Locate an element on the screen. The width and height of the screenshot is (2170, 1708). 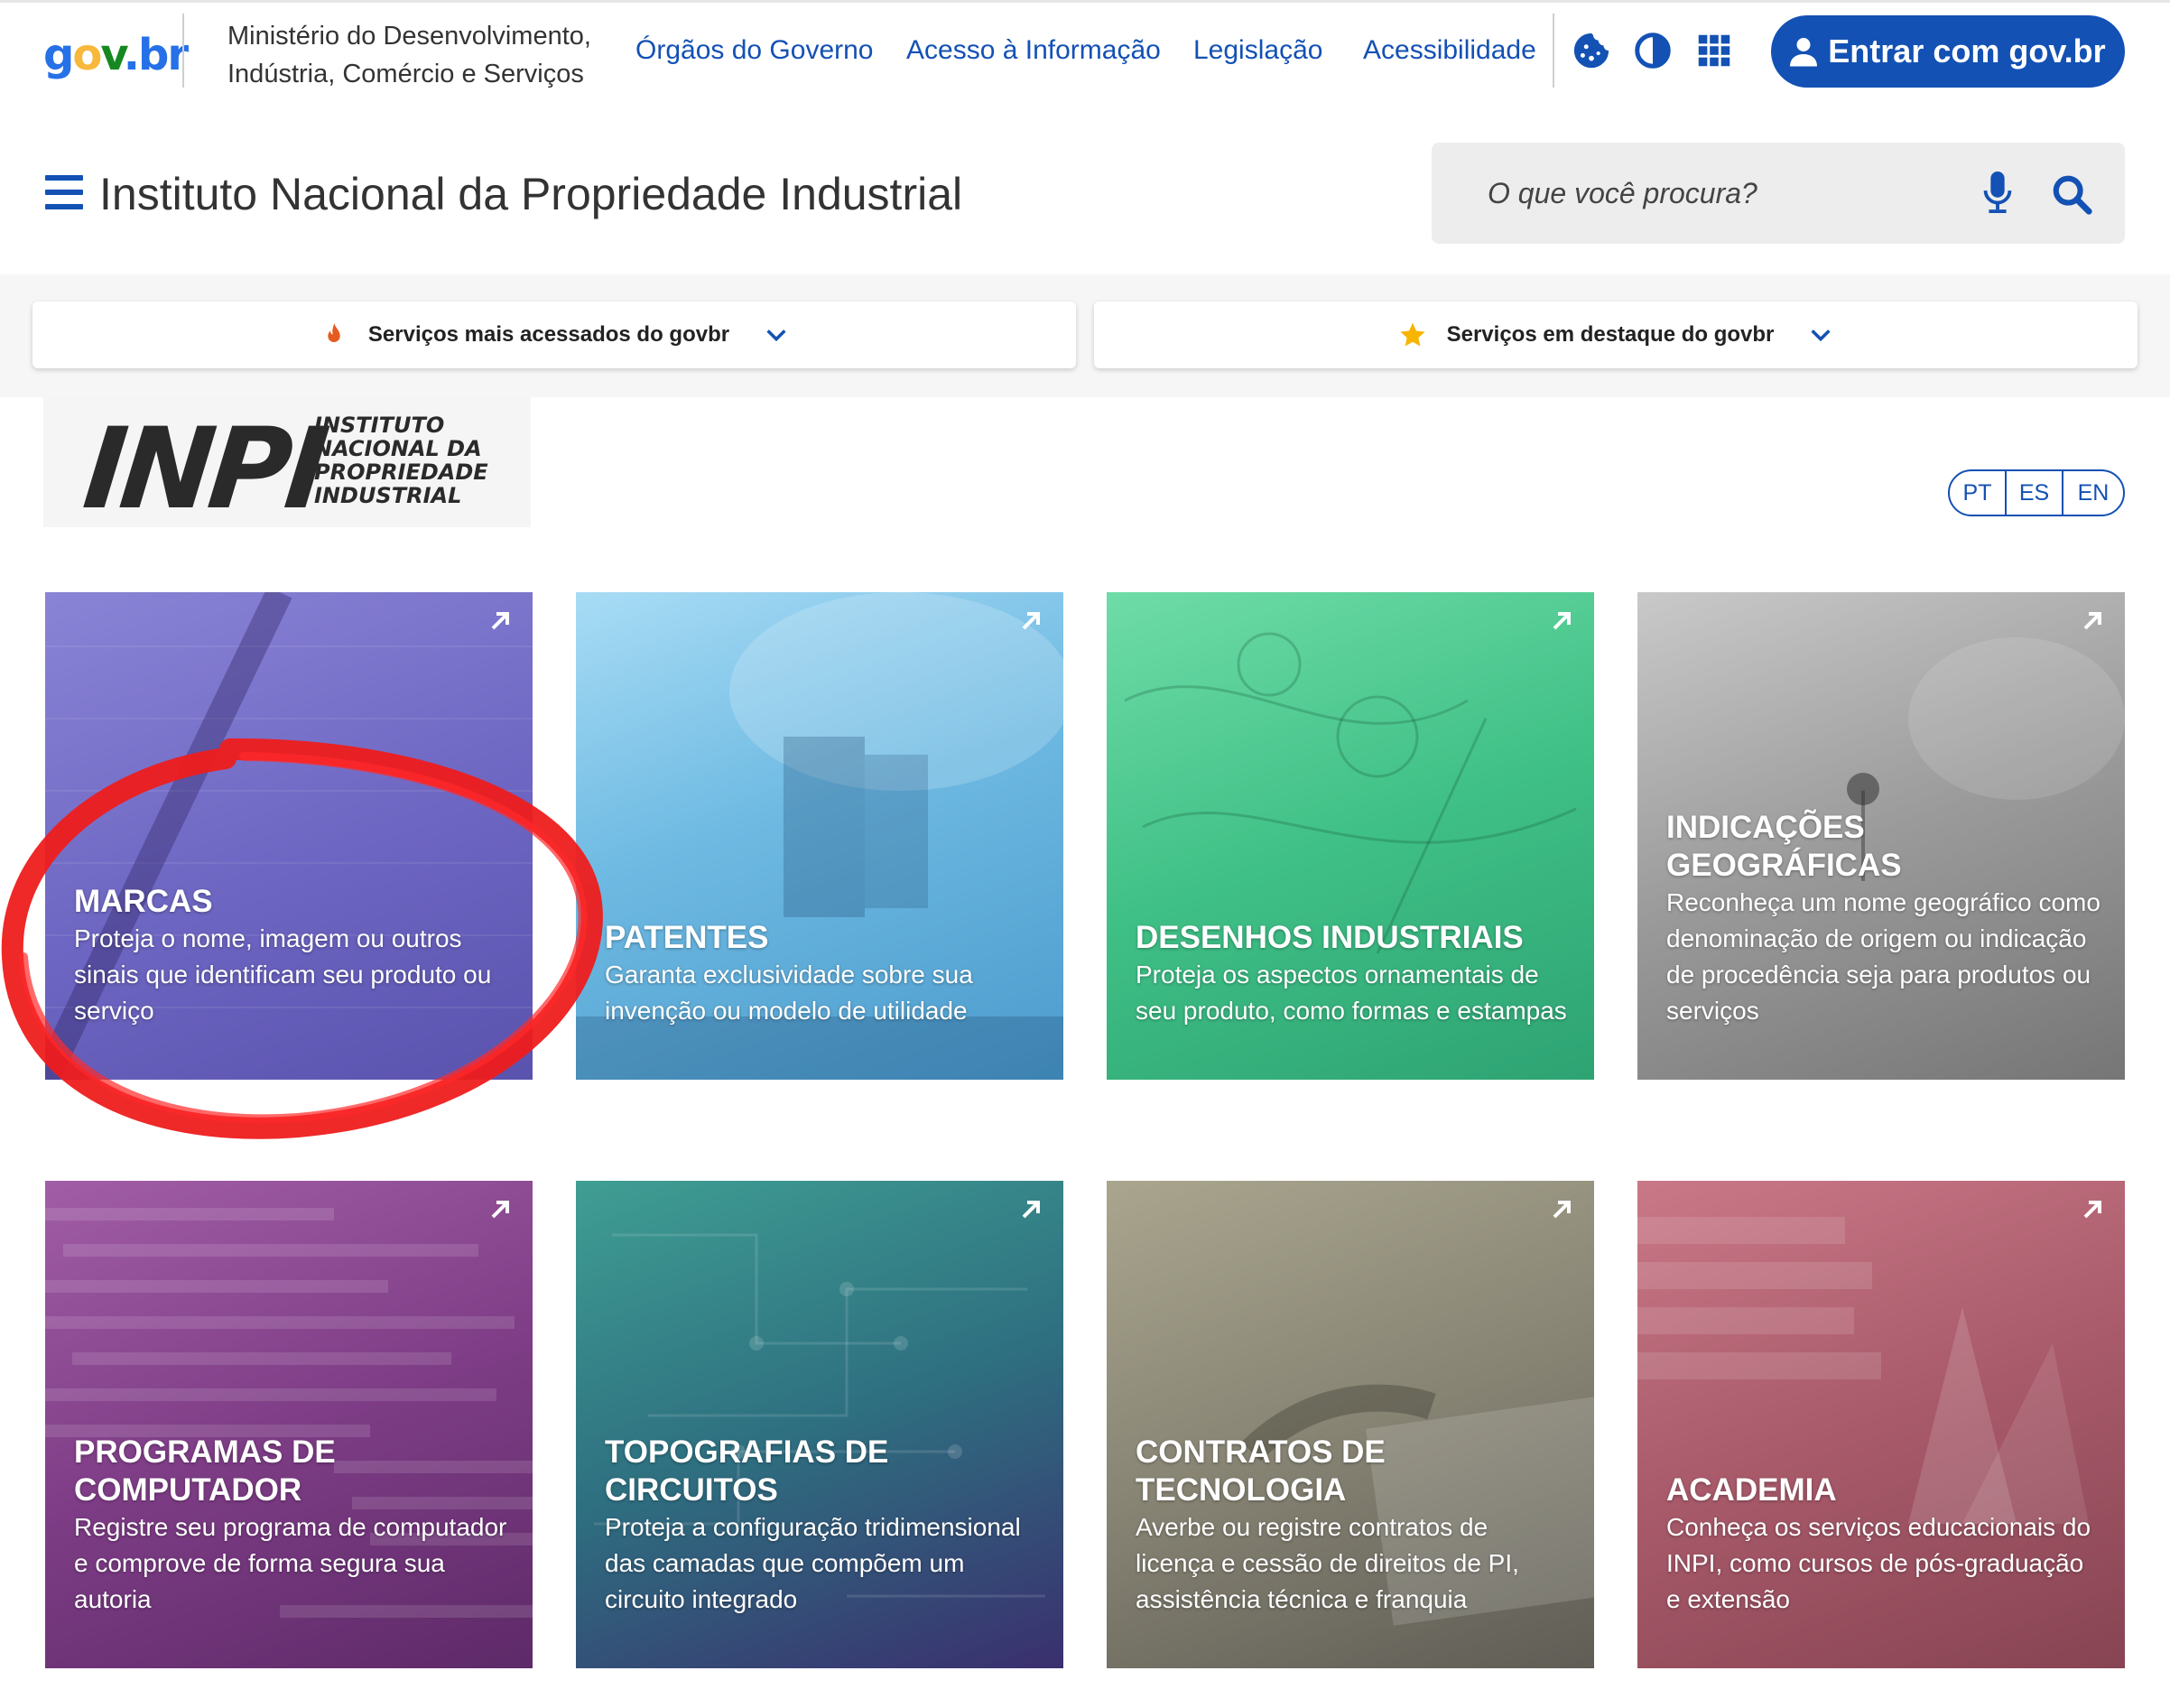
microphone-icon is located at coordinates (1997, 192).